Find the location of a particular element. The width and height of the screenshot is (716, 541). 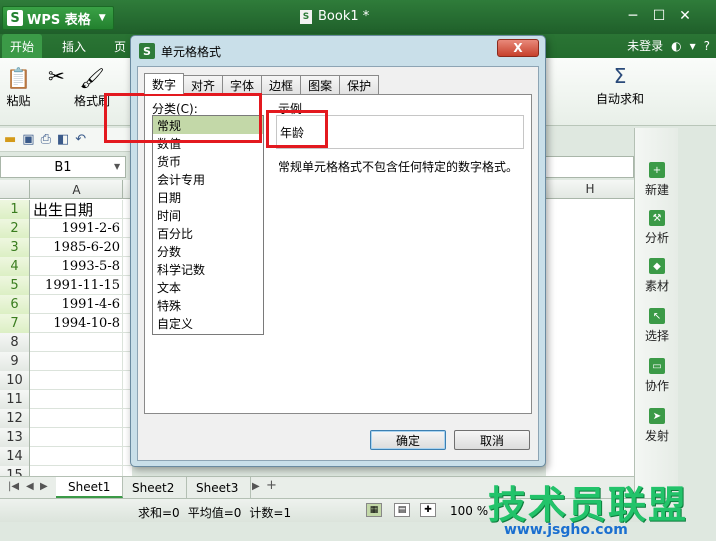

folder-icon: ▬ is located at coordinates (10, 139).